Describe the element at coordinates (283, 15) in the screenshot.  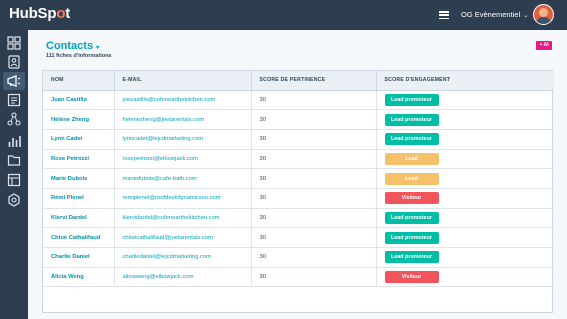
I see `top-navigation-bar: HubSpot OG Evènementiel ⌄` at that location.